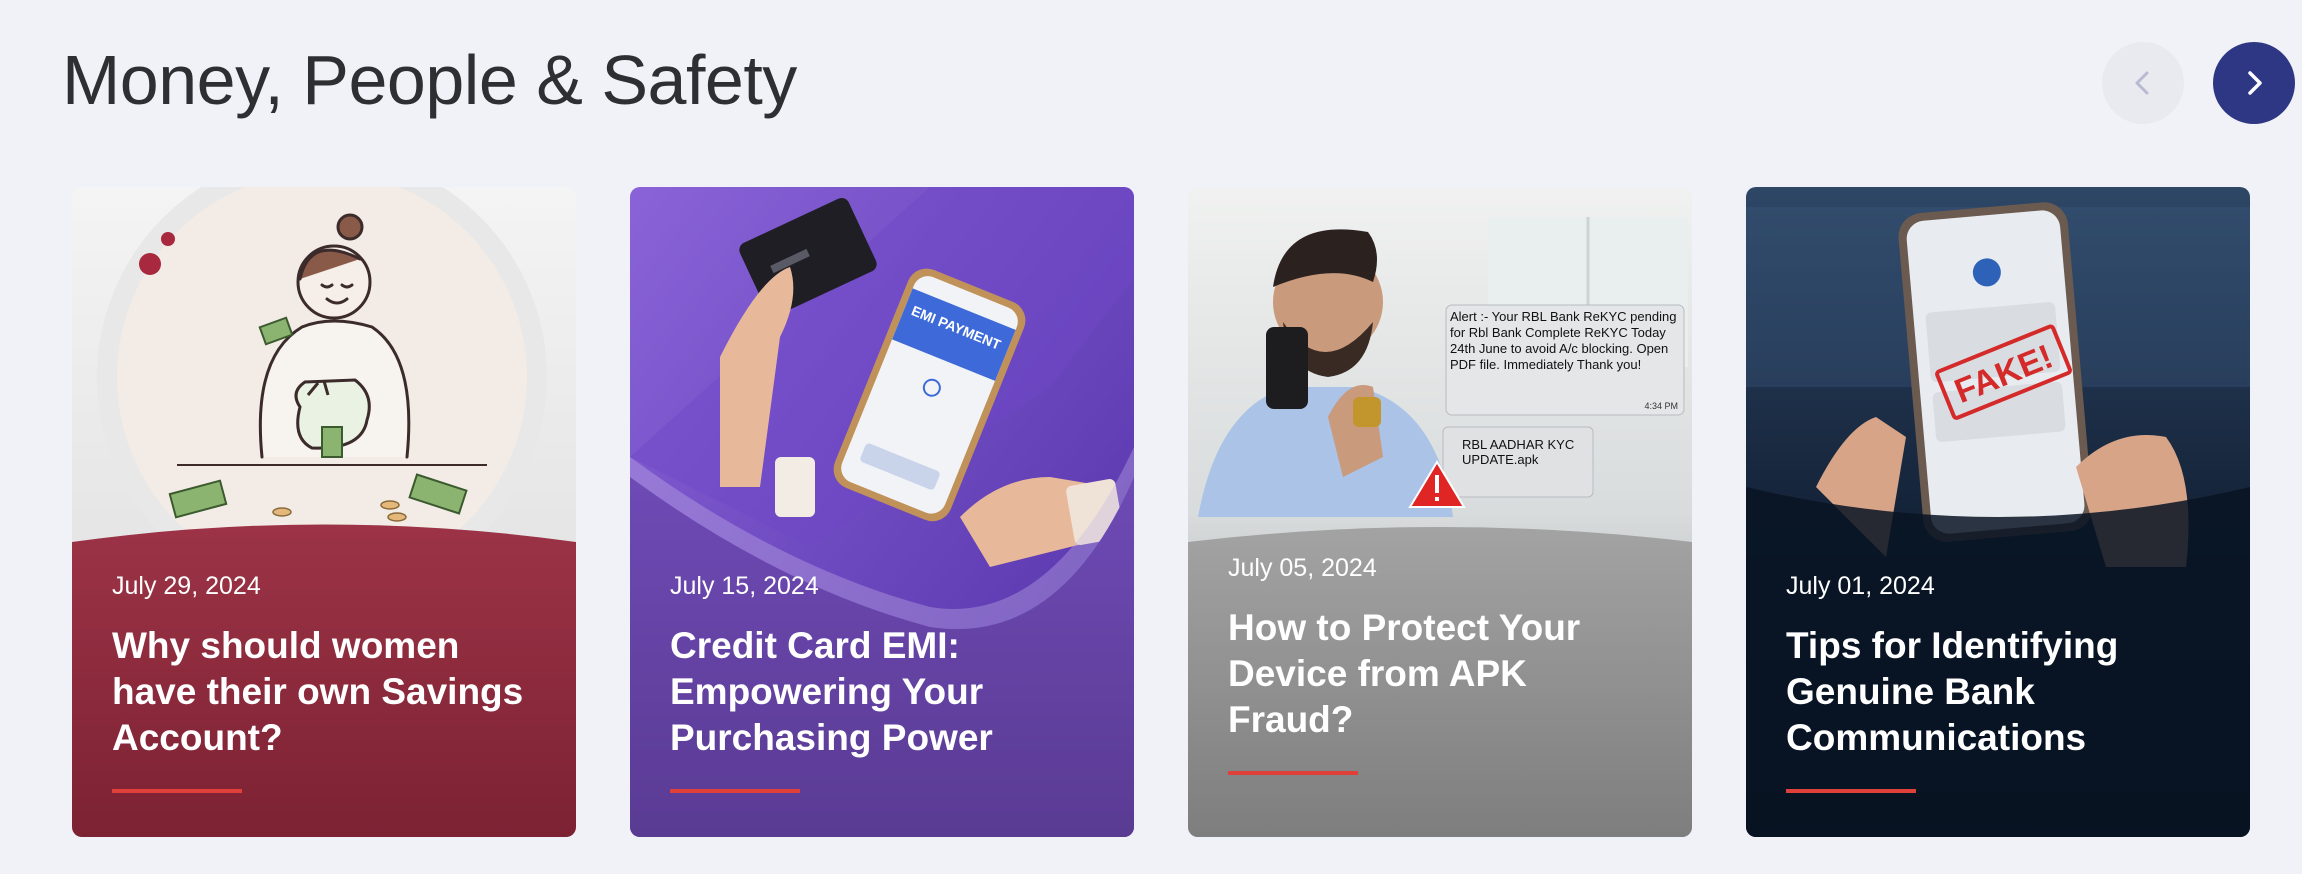 The image size is (2302, 874). I want to click on card-date: July 01, 2024, so click(1860, 586).